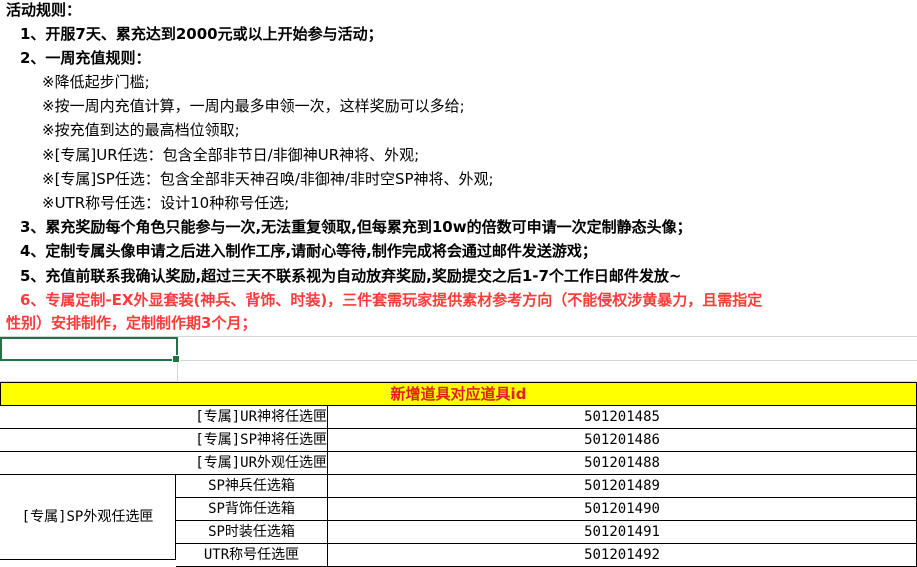 The width and height of the screenshot is (917, 567). Describe the element at coordinates (252, 555) in the screenshot. I see `subitem-name-cell: UTR称号任选匣` at that location.